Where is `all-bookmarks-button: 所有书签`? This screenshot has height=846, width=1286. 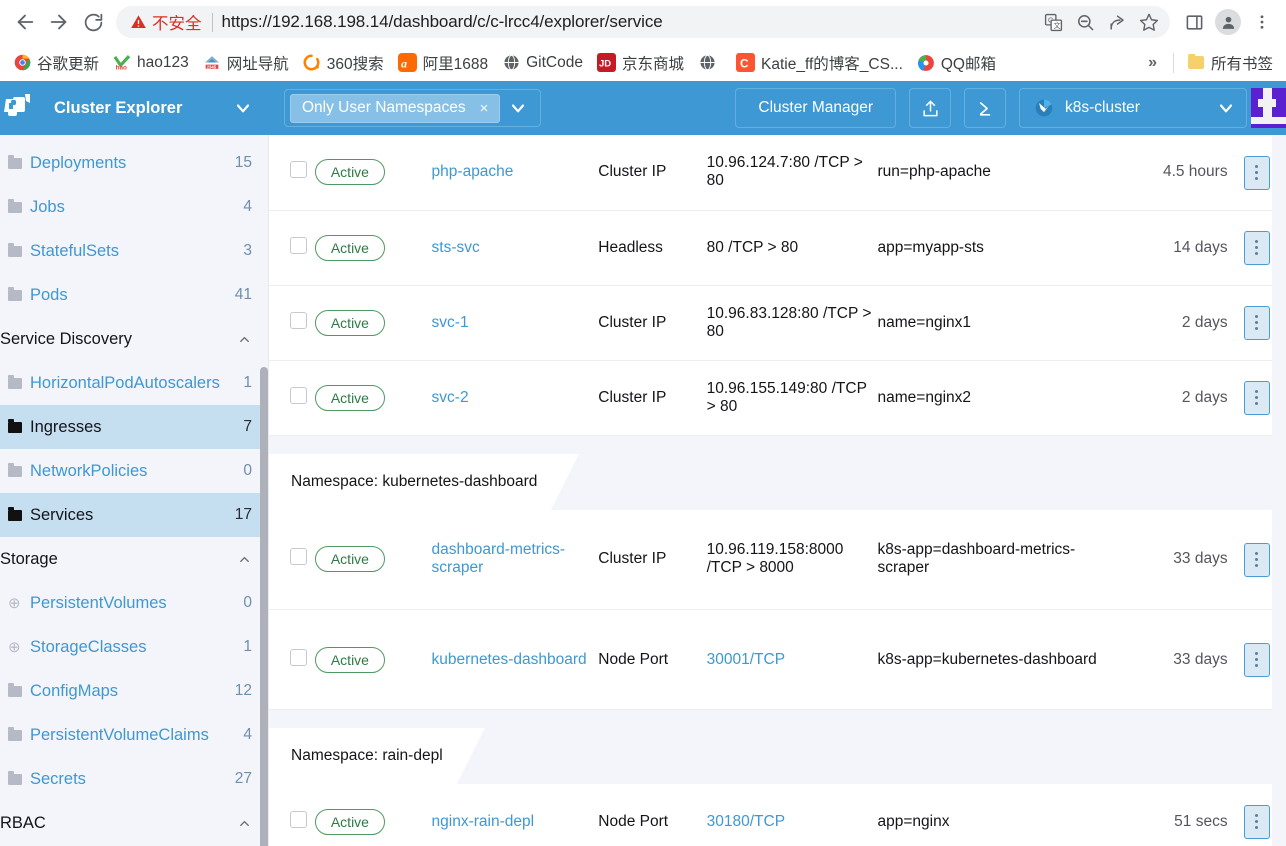
all-bookmarks-button: 所有书签 is located at coordinates (1230, 63).